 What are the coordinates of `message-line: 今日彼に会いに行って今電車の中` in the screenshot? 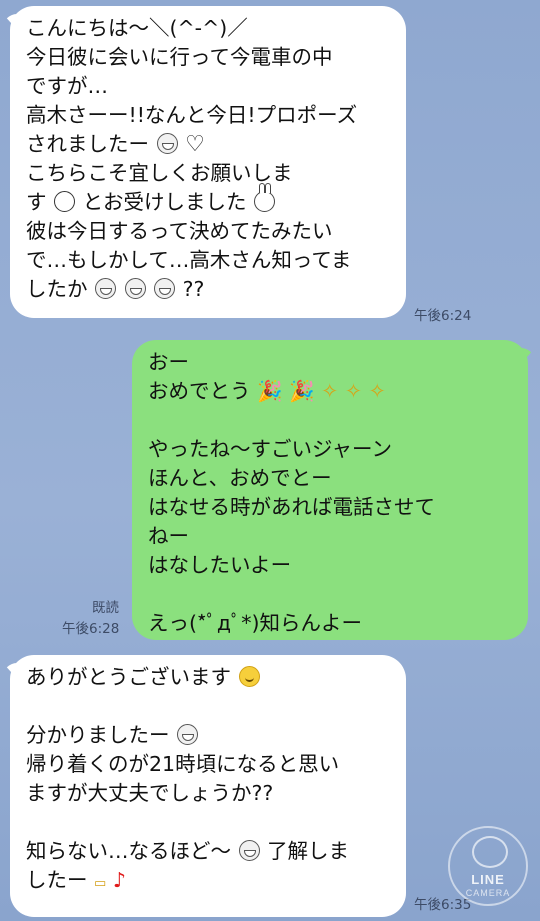 It's located at (179, 57).